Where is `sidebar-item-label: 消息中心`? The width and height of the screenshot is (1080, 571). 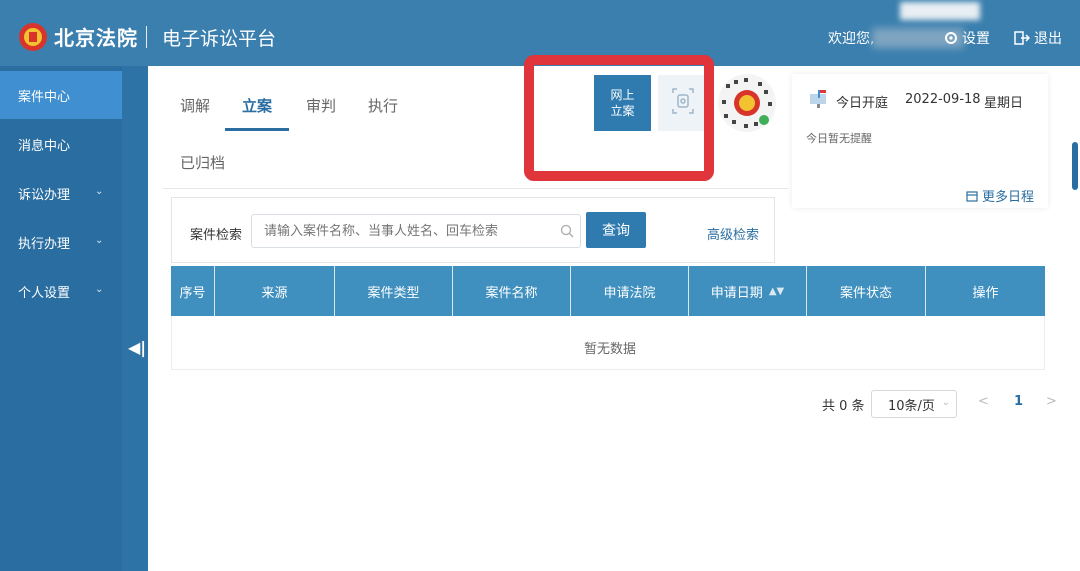 sidebar-item-label: 消息中心 is located at coordinates (44, 146).